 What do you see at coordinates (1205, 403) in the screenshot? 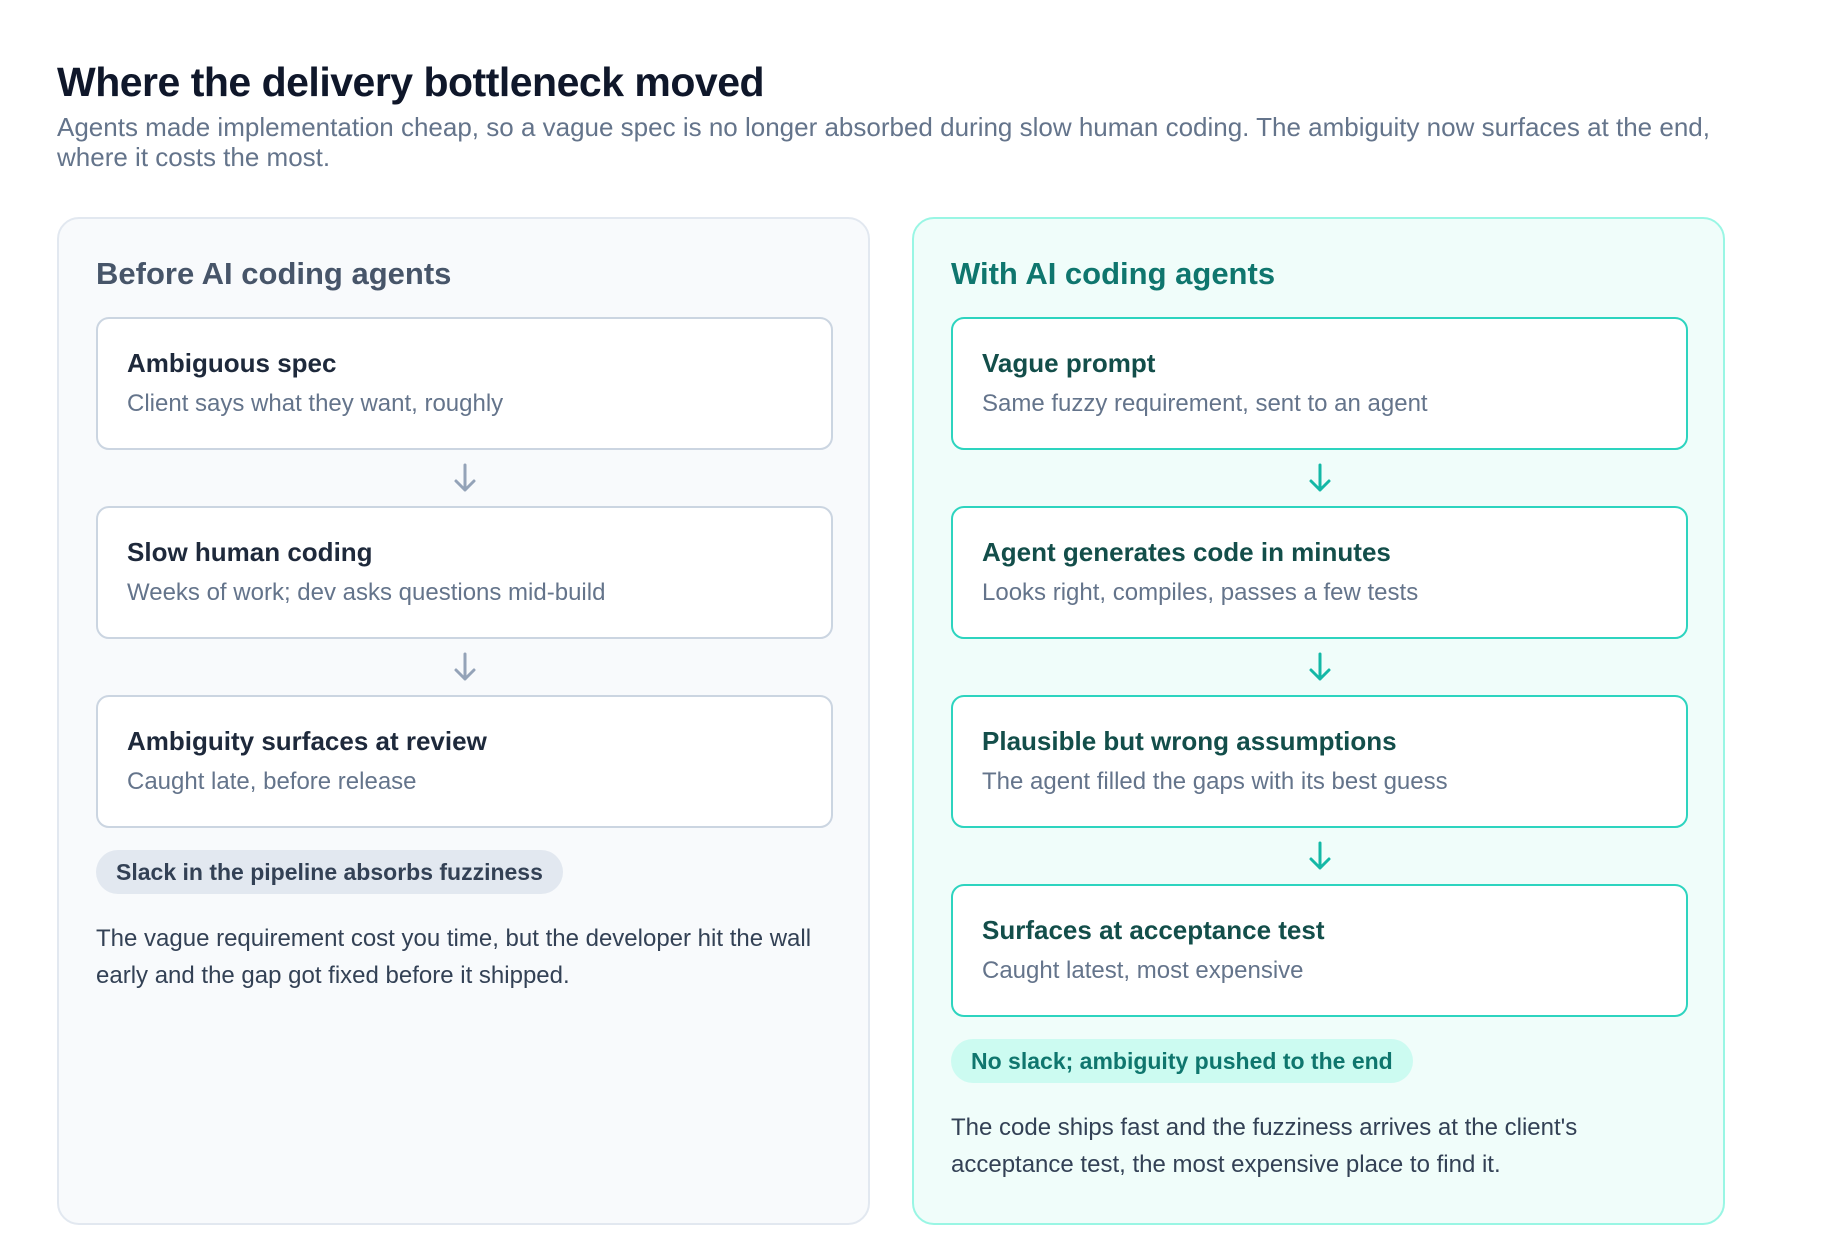
I see `step-desc: Same fuzzy requirement, sent to an agent` at bounding box center [1205, 403].